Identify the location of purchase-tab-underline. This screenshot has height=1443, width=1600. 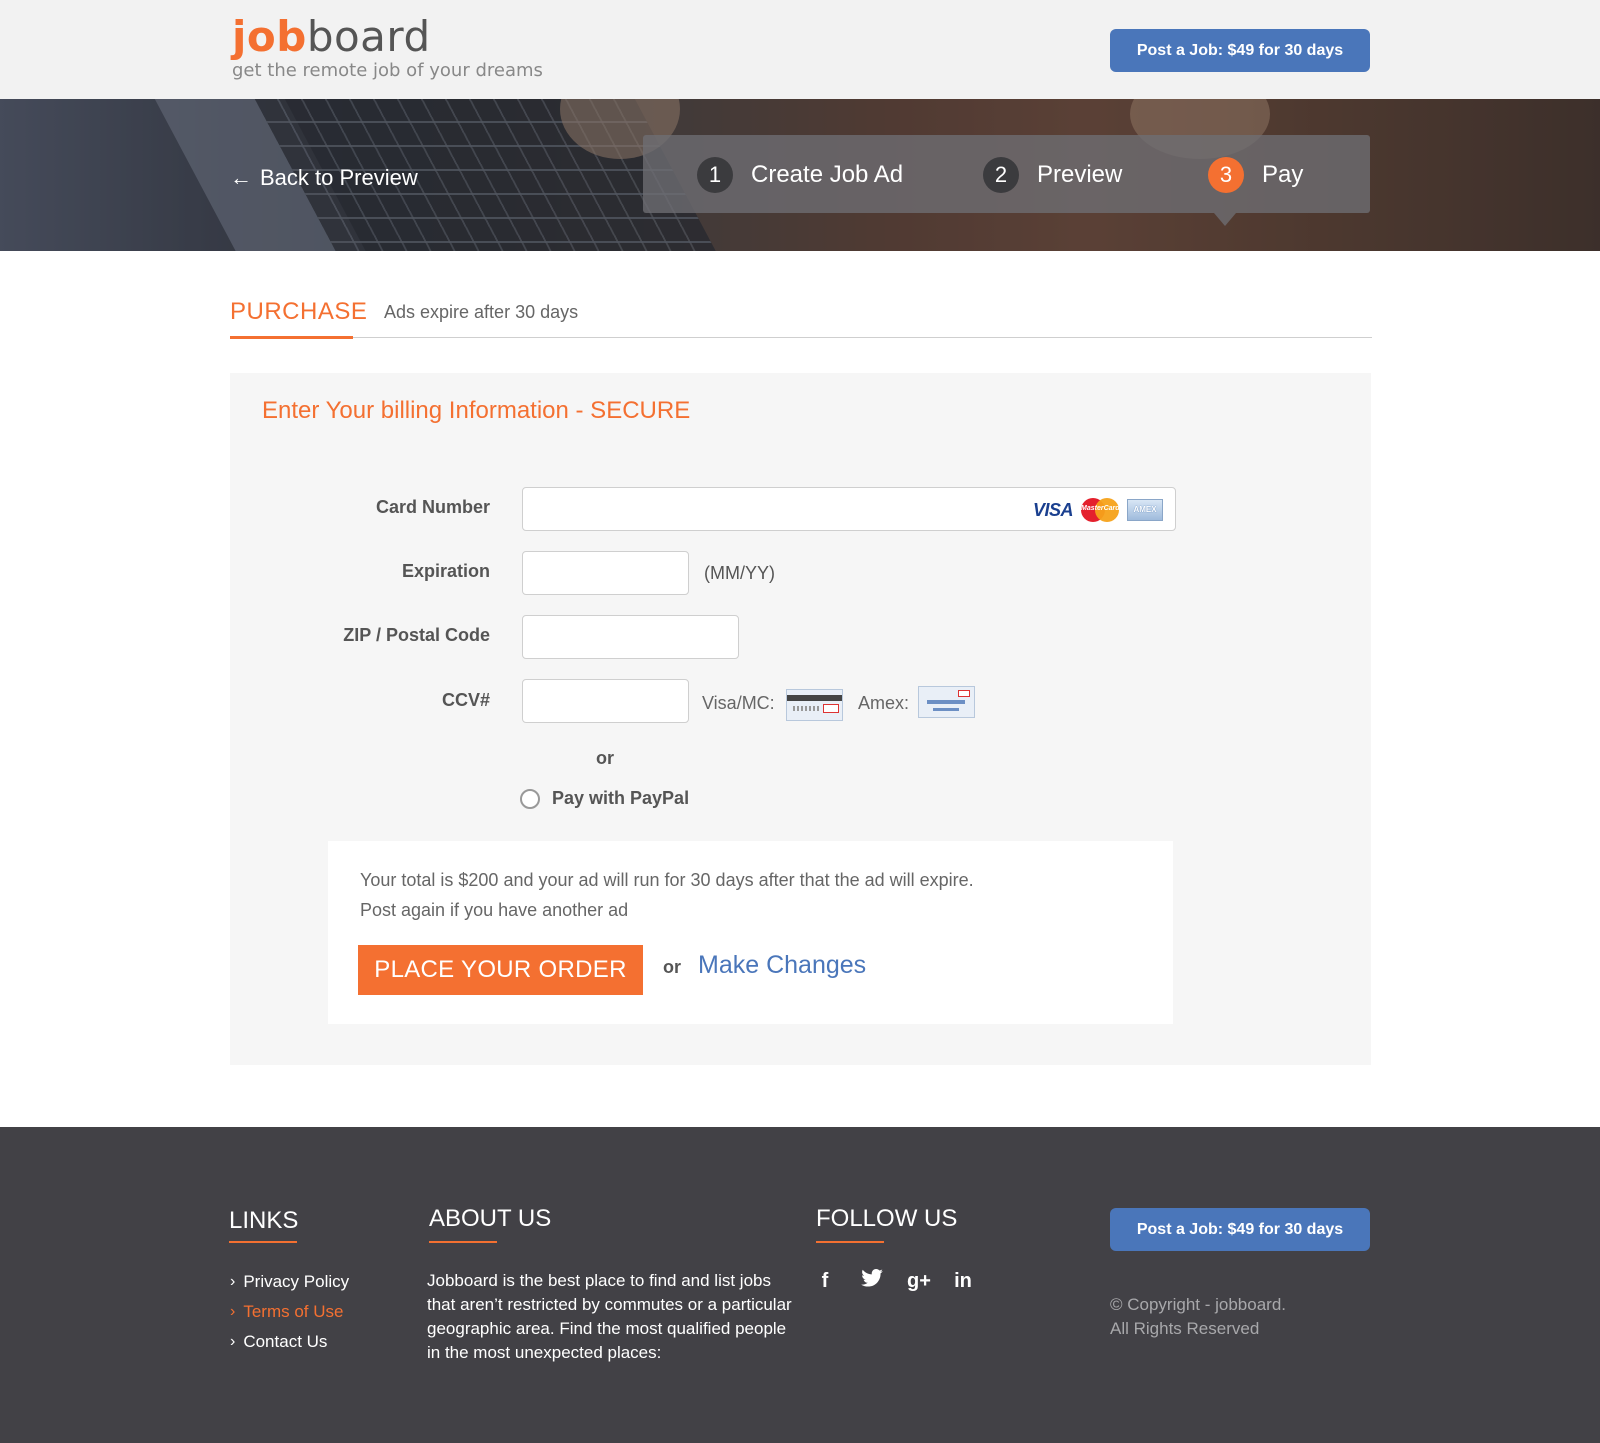
(291, 337).